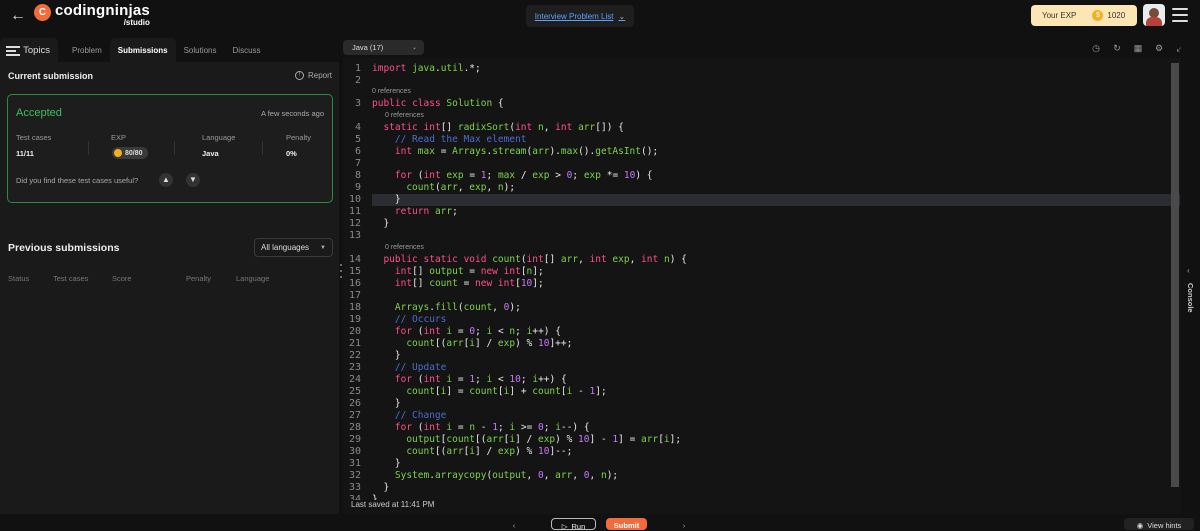 Image resolution: width=1200 pixels, height=531 pixels. Describe the element at coordinates (1175, 275) in the screenshot. I see `editor-scrollbar` at that location.